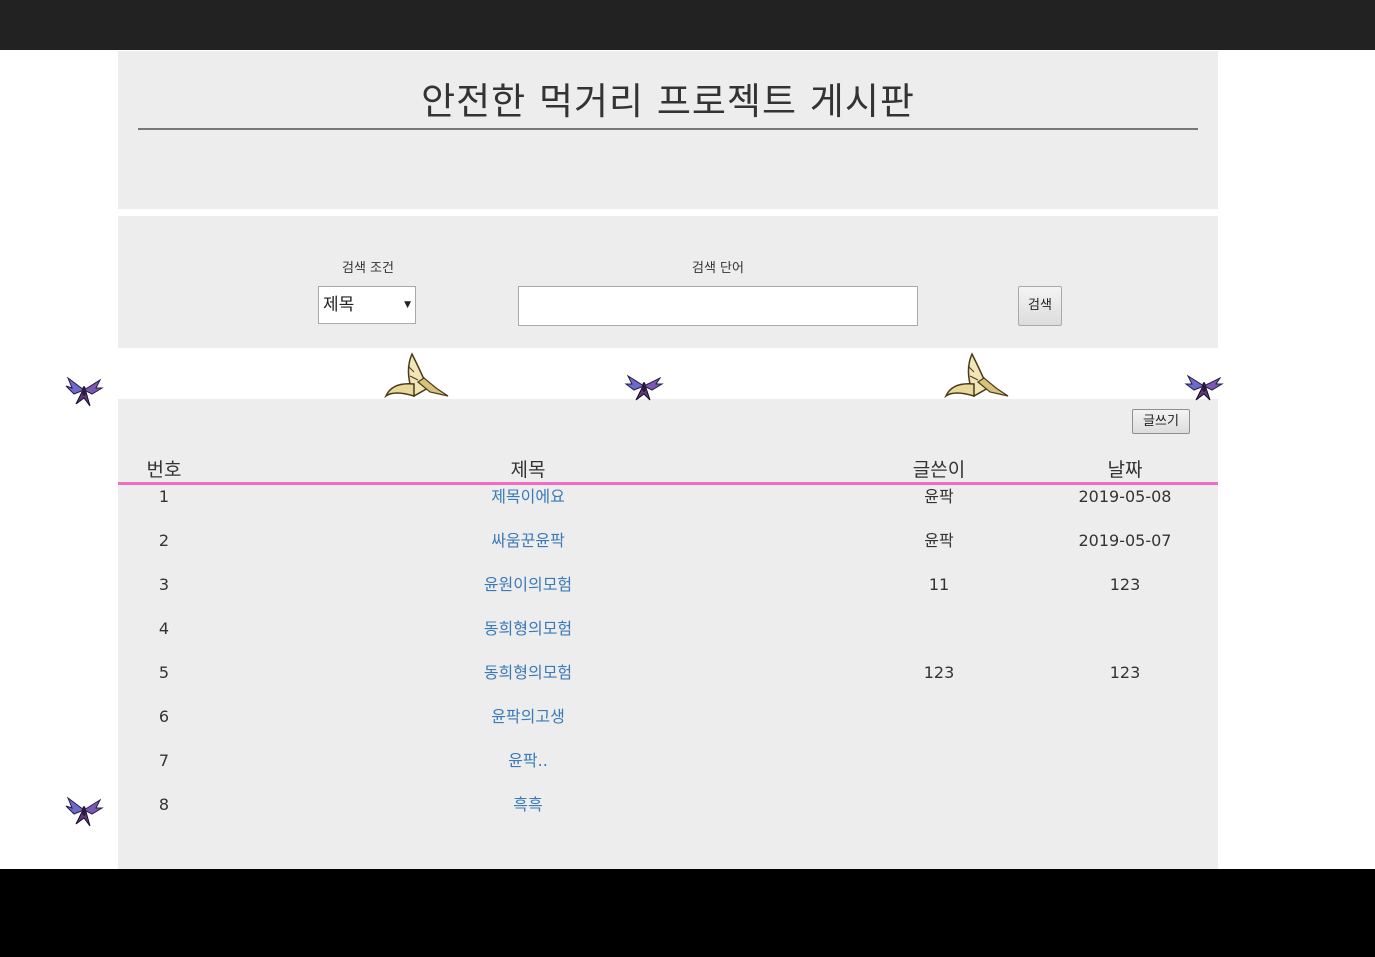  I want to click on column-header-title: 제목, so click(528, 470).